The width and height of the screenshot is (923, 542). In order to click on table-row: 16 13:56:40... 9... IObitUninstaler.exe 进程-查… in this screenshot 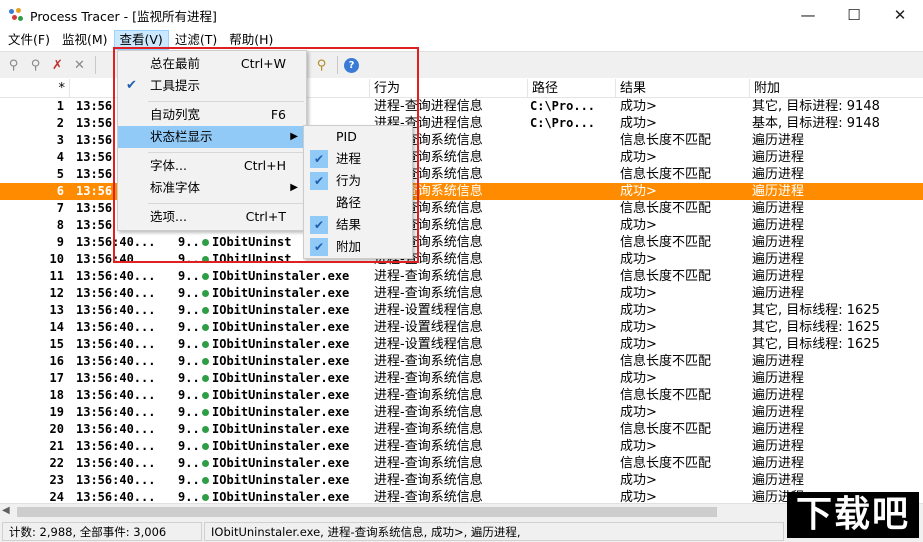, I will do `click(461, 361)`.